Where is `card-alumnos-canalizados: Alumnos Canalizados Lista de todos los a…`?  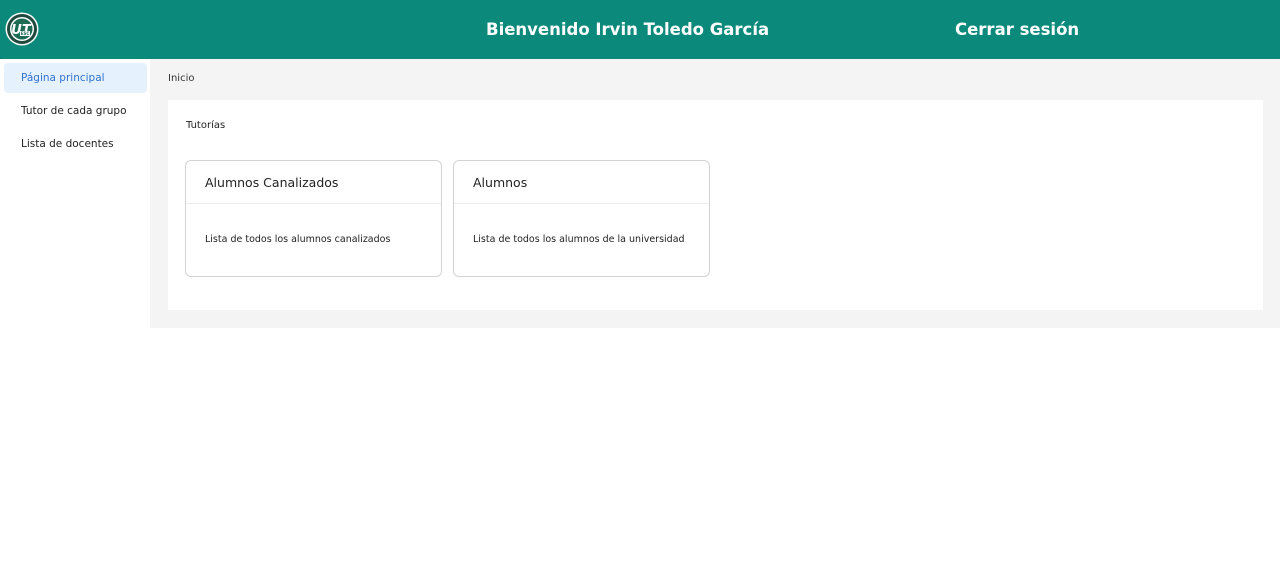 card-alumnos-canalizados: Alumnos Canalizados Lista de todos los a… is located at coordinates (313, 218).